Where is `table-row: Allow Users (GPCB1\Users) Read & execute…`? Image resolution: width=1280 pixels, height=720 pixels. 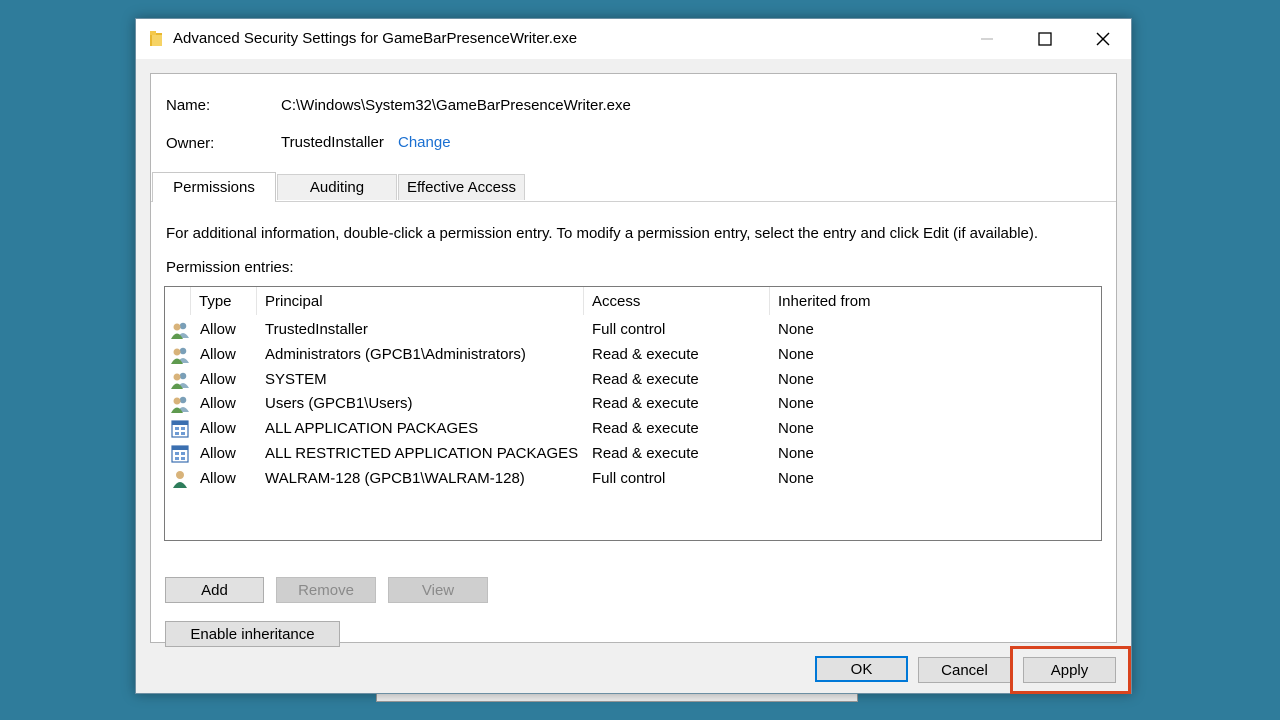
table-row: Allow Users (GPCB1\Users) Read & execute… is located at coordinates (633, 404).